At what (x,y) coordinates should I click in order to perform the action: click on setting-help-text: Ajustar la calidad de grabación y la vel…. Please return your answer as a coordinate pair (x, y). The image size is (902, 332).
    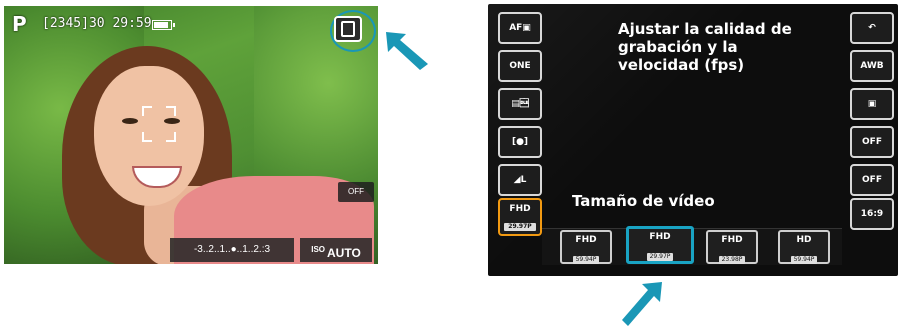
    Looking at the image, I should click on (705, 47).